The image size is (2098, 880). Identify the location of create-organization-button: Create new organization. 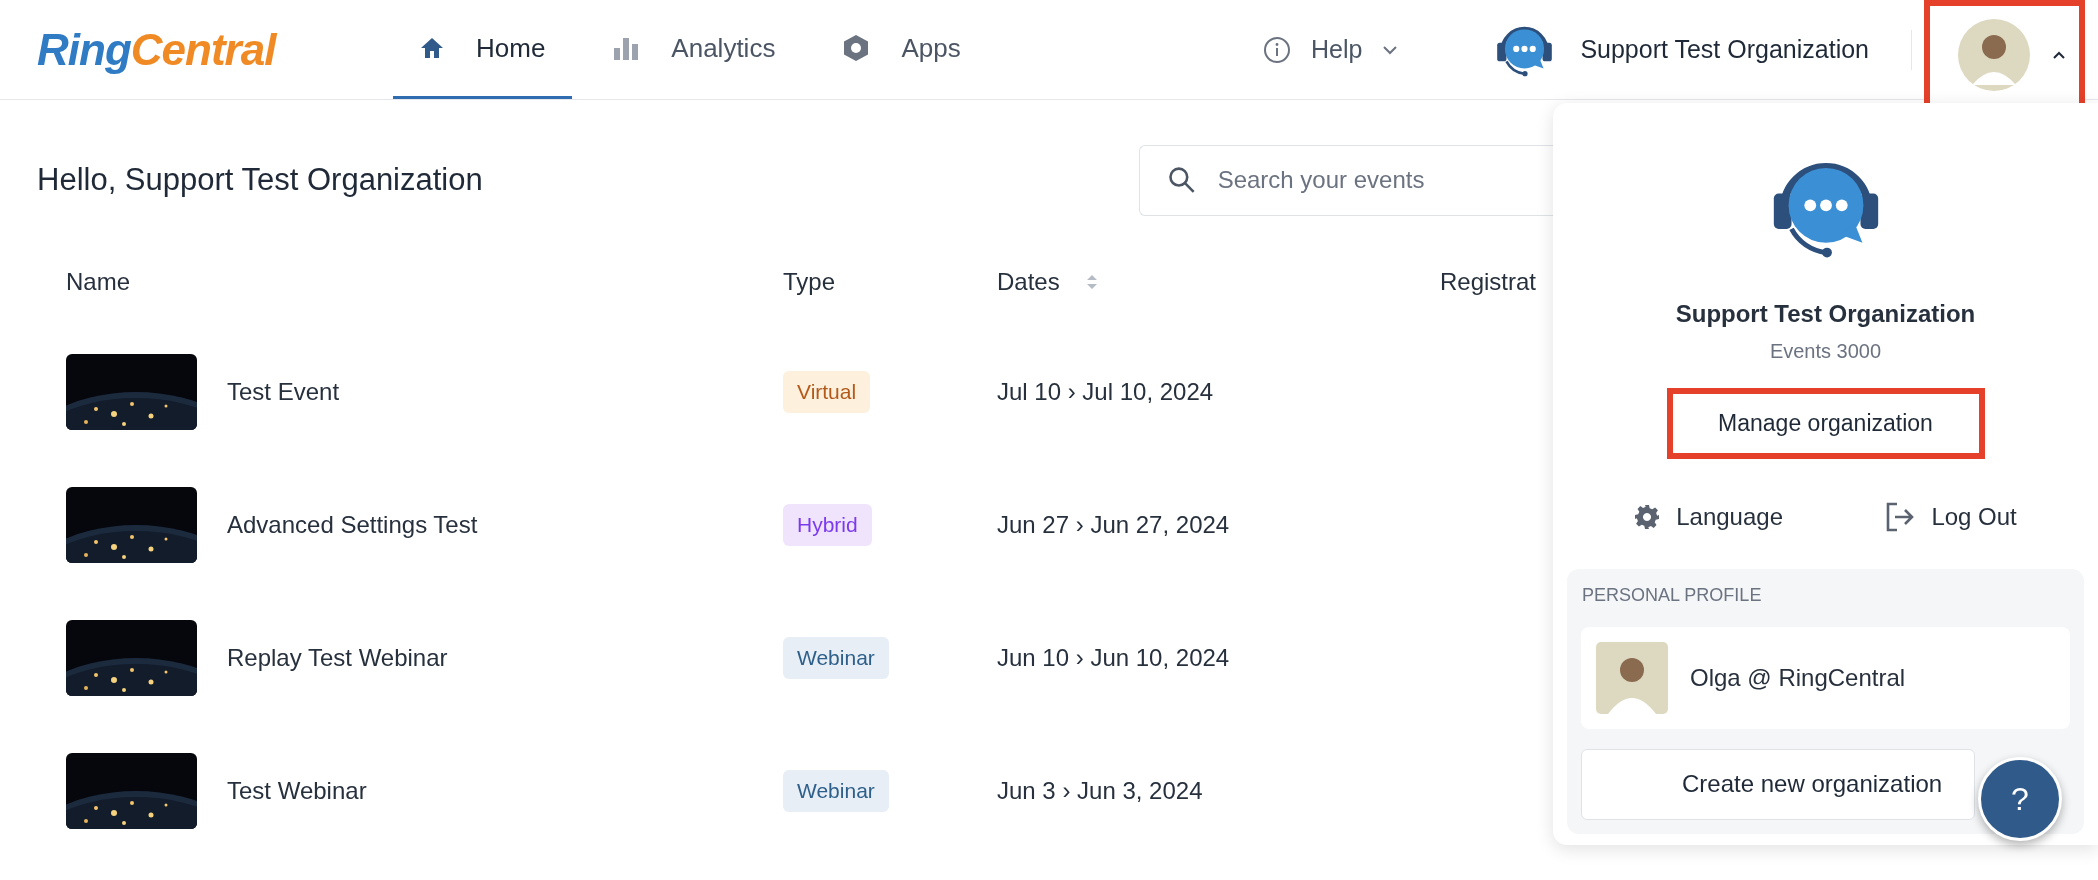
(1778, 784).